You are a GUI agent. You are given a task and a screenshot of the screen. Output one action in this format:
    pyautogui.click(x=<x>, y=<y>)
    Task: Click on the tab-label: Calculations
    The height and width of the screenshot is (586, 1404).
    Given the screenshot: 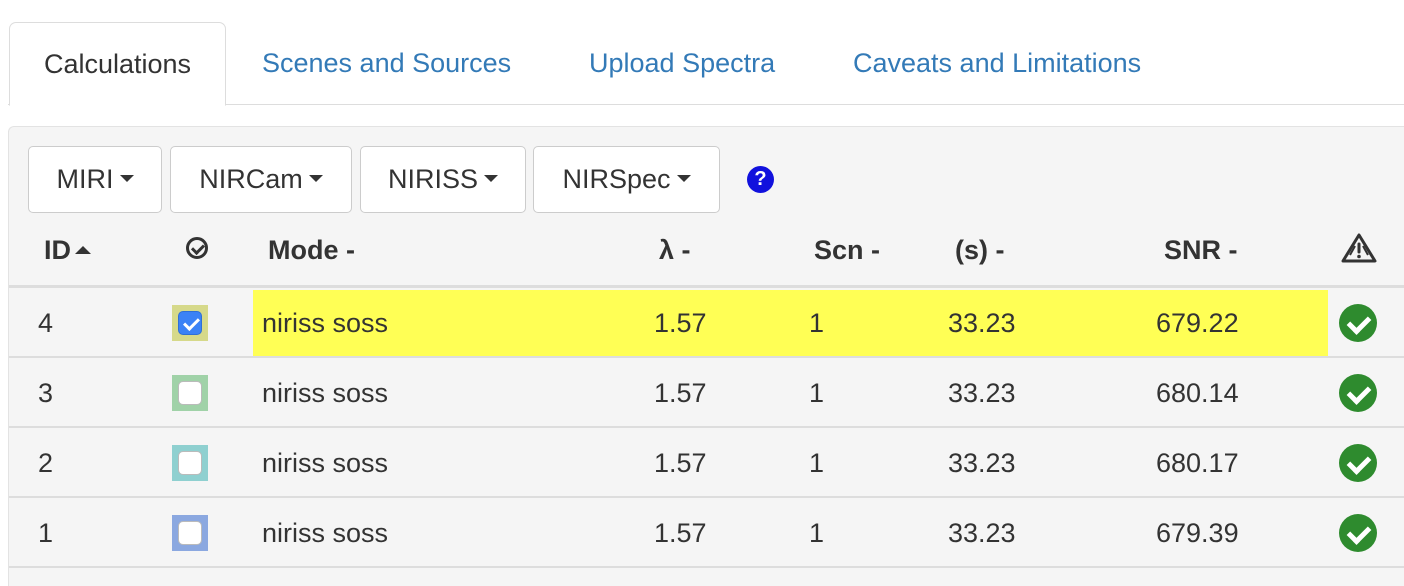 What is the action you would take?
    pyautogui.click(x=117, y=64)
    